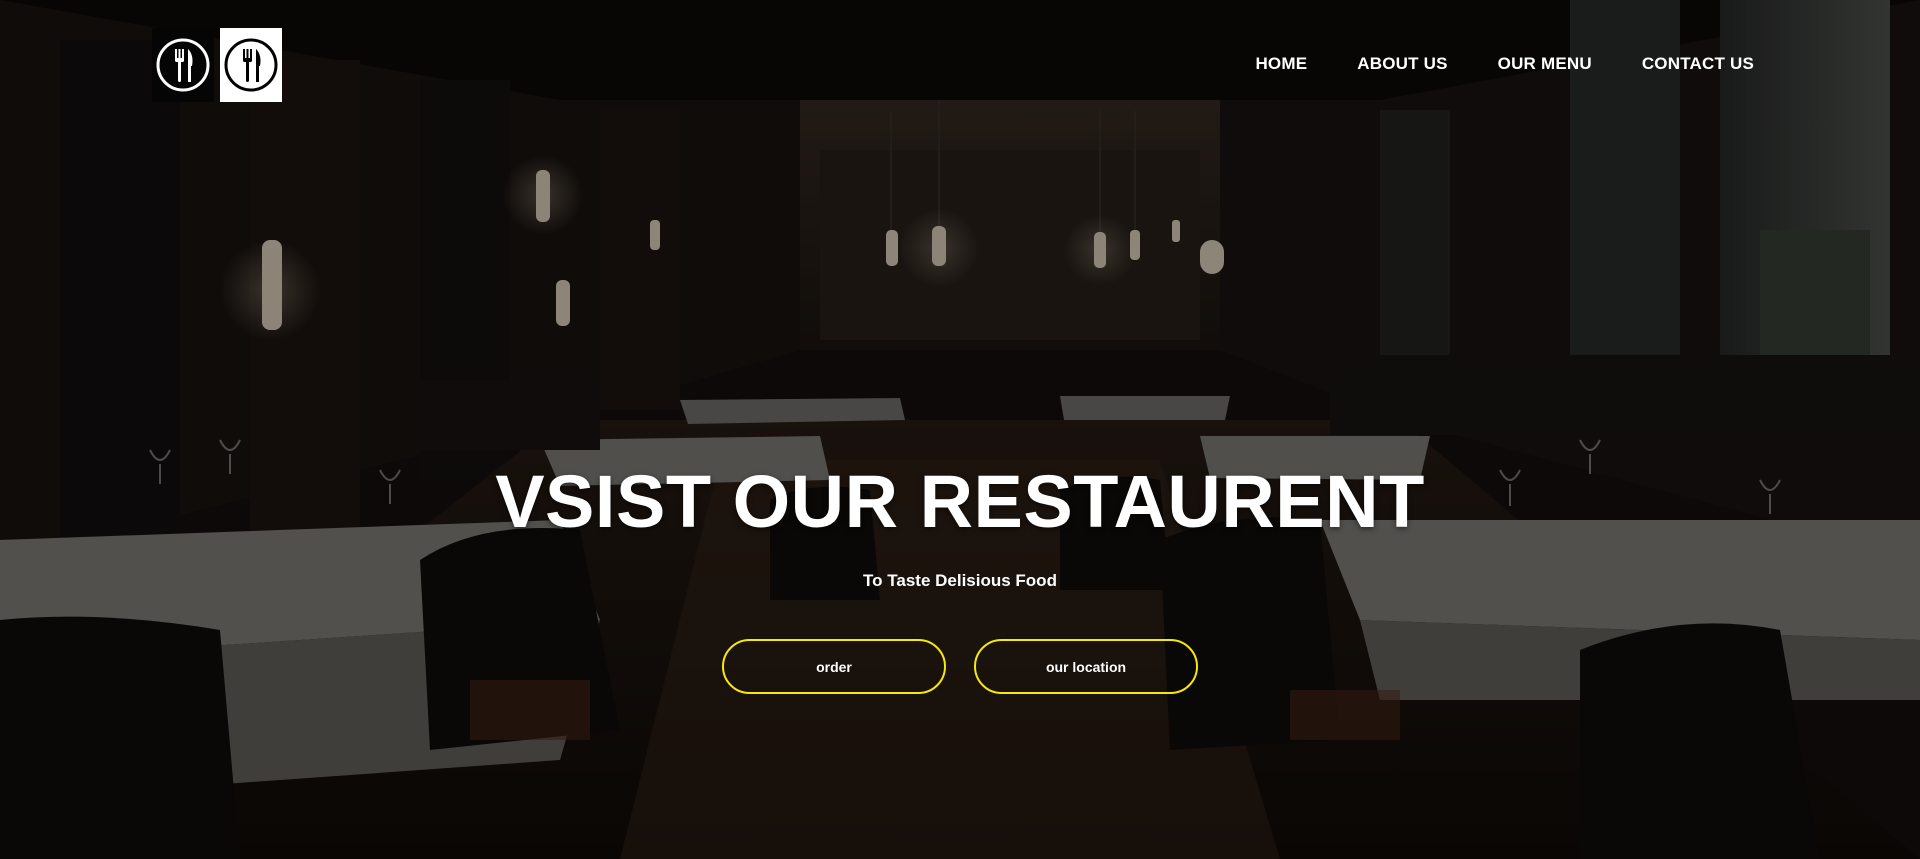 The height and width of the screenshot is (859, 1920). I want to click on logo-light, so click(251, 65).